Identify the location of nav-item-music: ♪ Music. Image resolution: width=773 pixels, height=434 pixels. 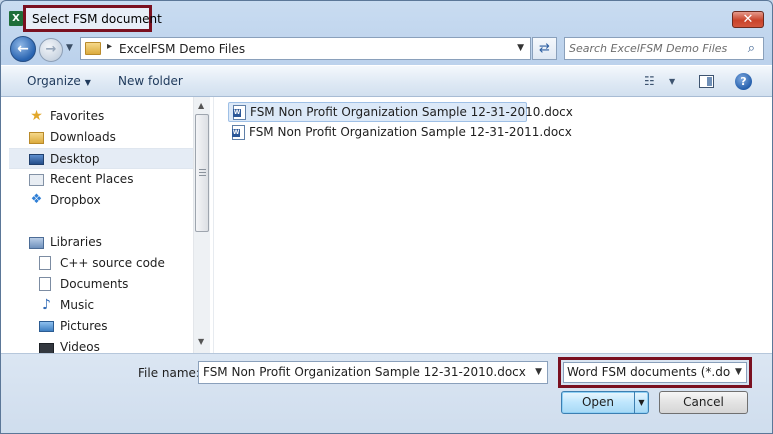
(101, 305).